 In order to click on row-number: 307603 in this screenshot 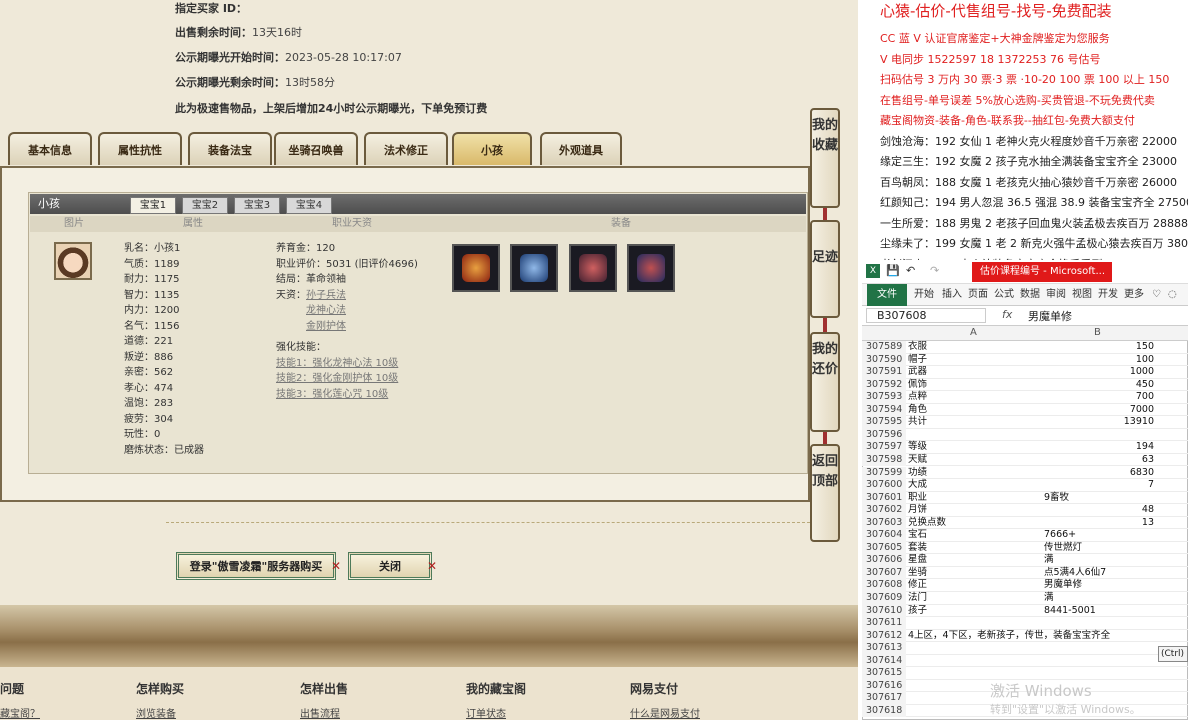, I will do `click(884, 523)`.